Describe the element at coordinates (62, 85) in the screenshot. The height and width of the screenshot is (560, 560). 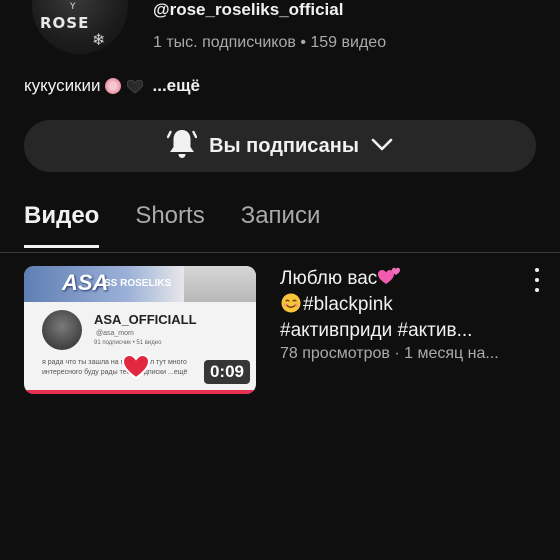
I see `description-text: кукусикии` at that location.